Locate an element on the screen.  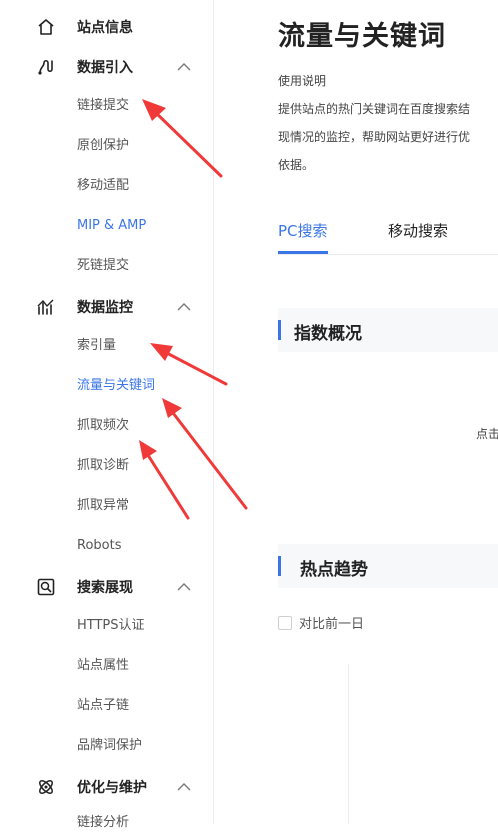
section-index-overview: 指数概况 is located at coordinates (388, 330).